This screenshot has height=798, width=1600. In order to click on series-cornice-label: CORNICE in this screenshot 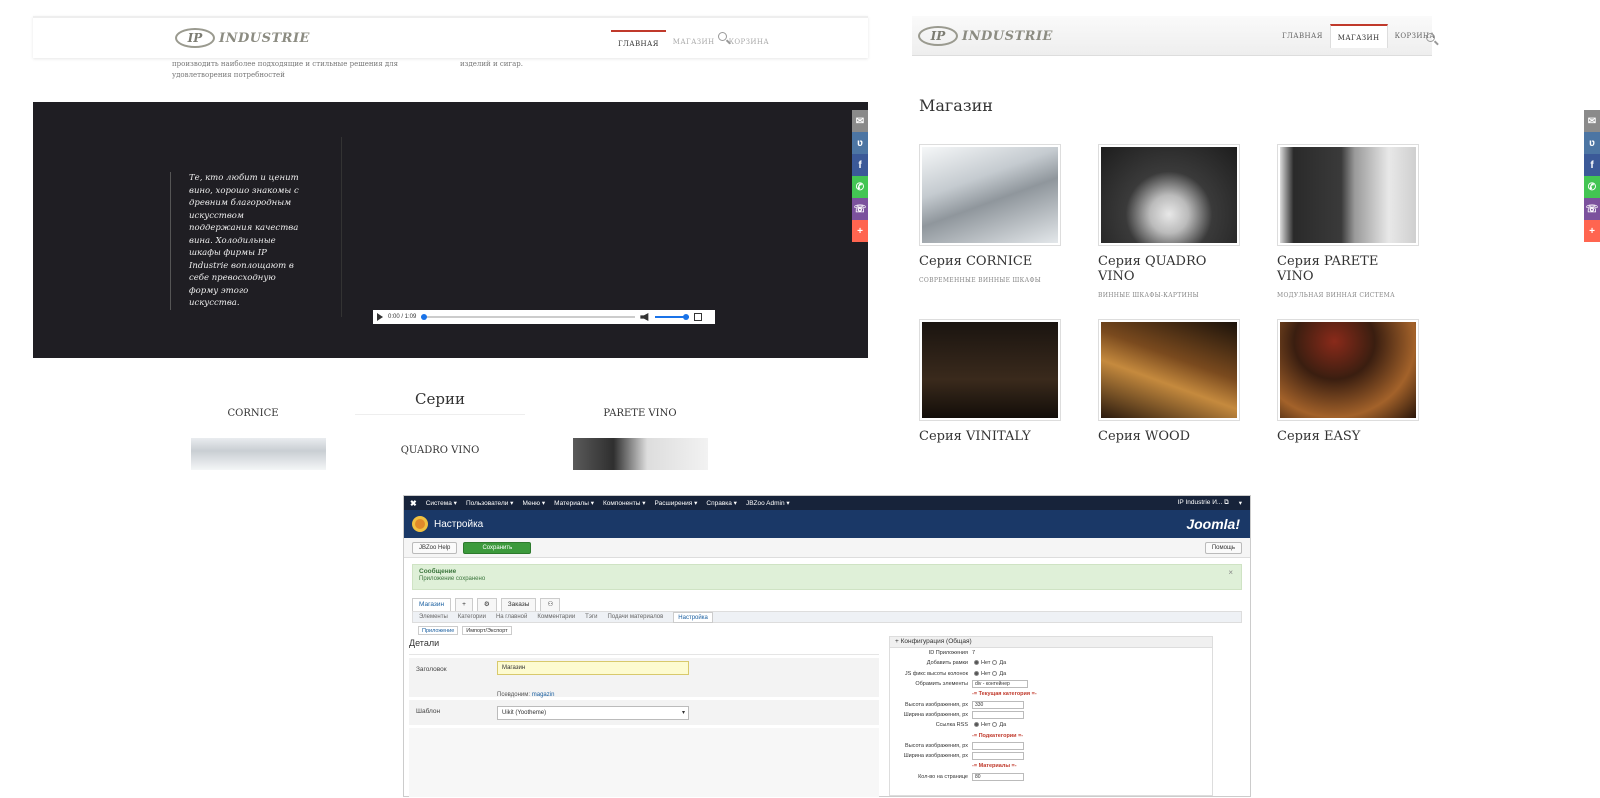, I will do `click(253, 413)`.